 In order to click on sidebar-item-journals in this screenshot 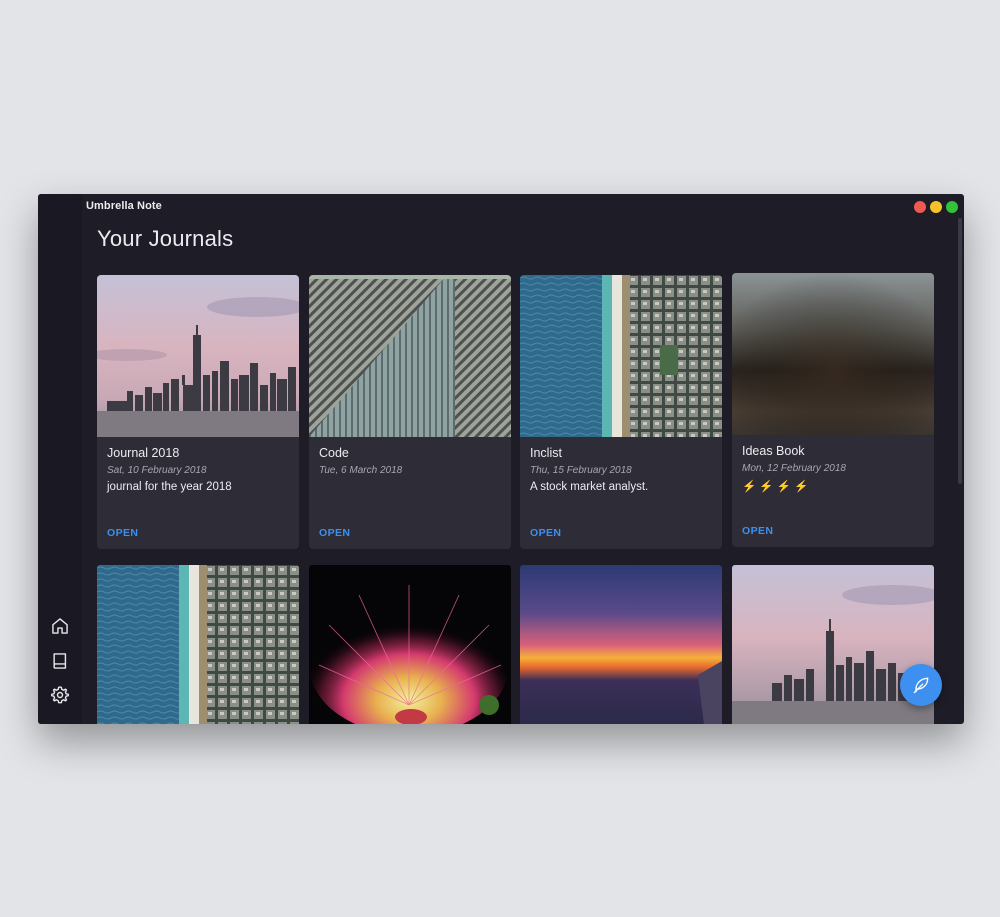, I will do `click(60, 661)`.